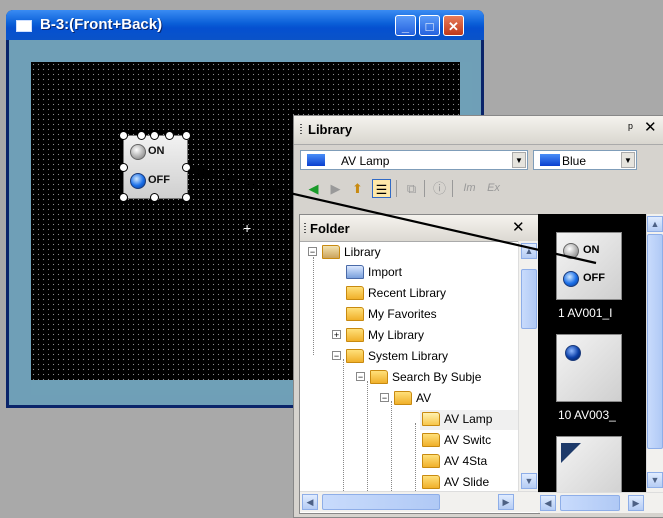 Image resolution: width=663 pixels, height=518 pixels. I want to click on library-header: Library ᵖ ✕, so click(478, 130).